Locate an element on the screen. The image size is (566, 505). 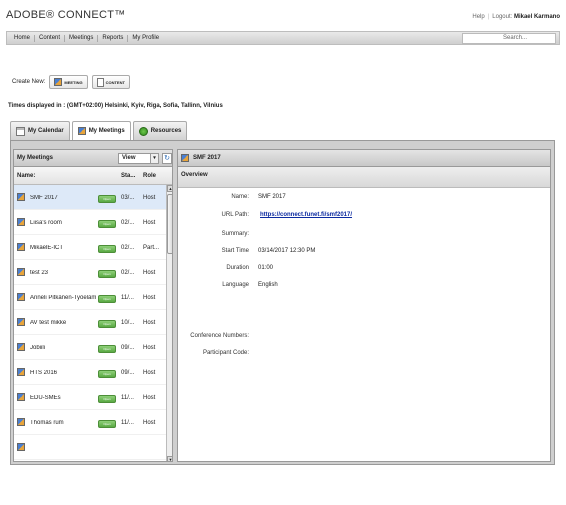
table-row: Thomas rum Open 11/... Host is located at coordinates (90, 422).